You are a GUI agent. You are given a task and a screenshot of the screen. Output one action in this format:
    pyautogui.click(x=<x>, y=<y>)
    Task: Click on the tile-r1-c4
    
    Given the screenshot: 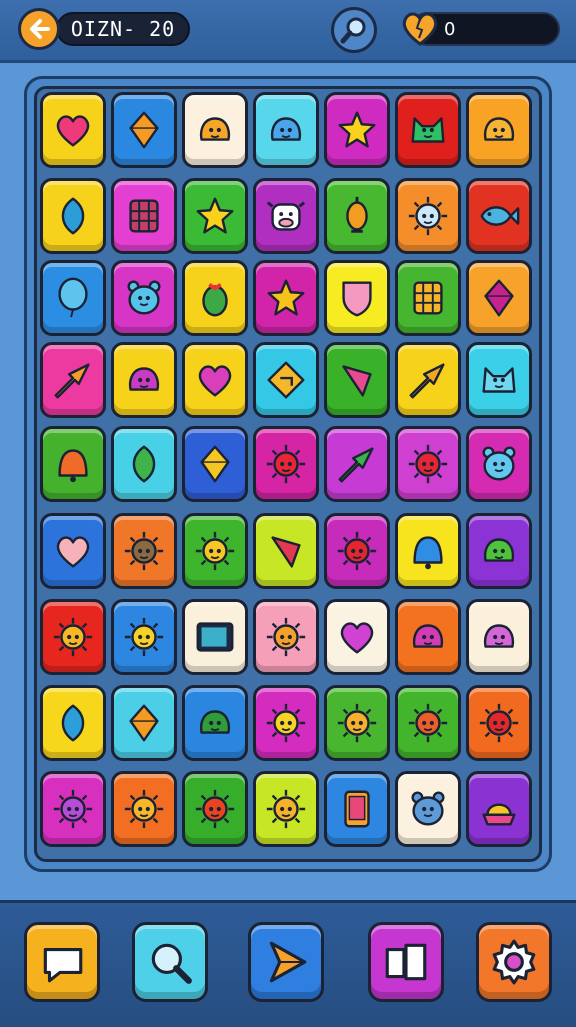 What is the action you would take?
    pyautogui.click(x=286, y=130)
    